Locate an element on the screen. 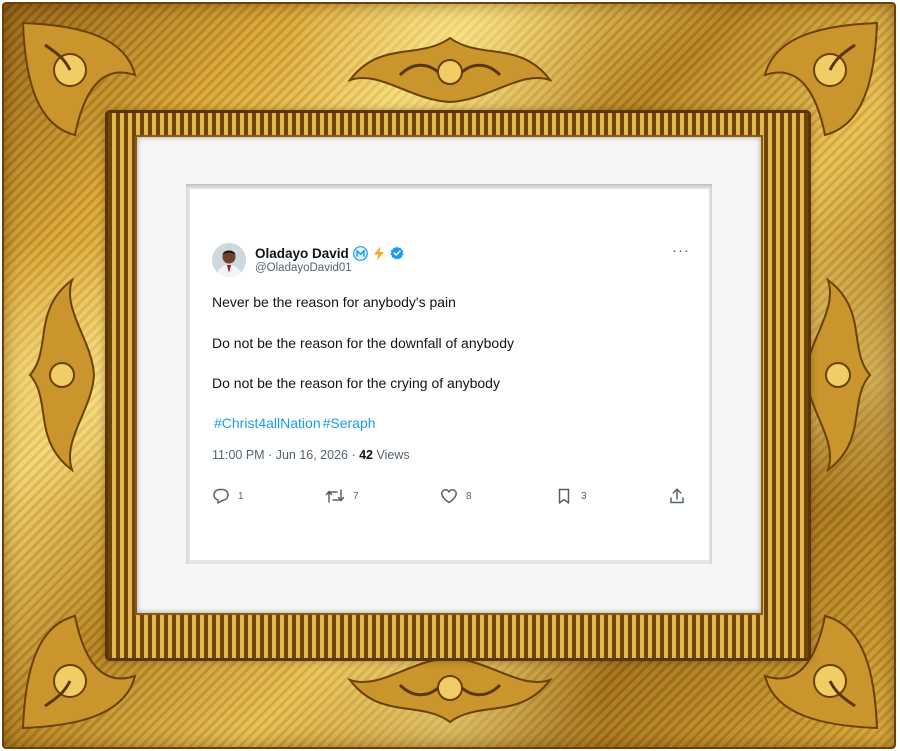 The width and height of the screenshot is (900, 751). share-icon is located at coordinates (677, 496).